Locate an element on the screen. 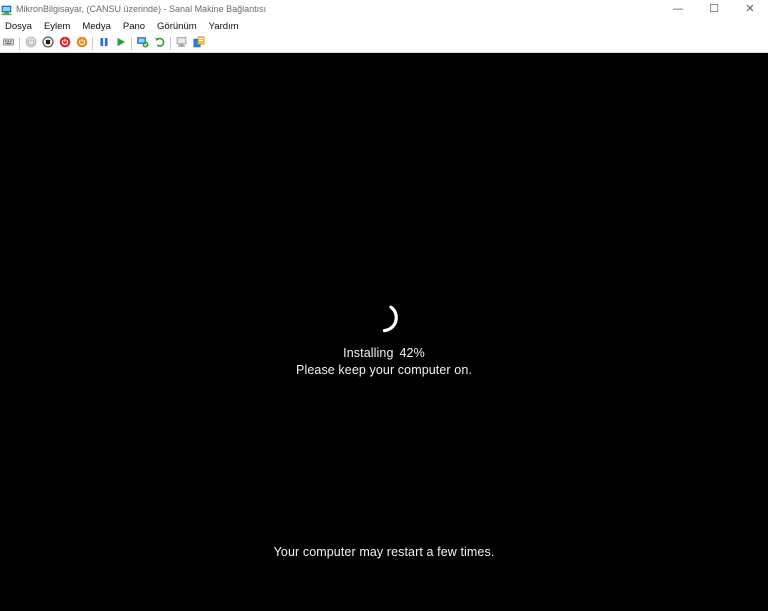  save-state-icon is located at coordinates (82, 44).